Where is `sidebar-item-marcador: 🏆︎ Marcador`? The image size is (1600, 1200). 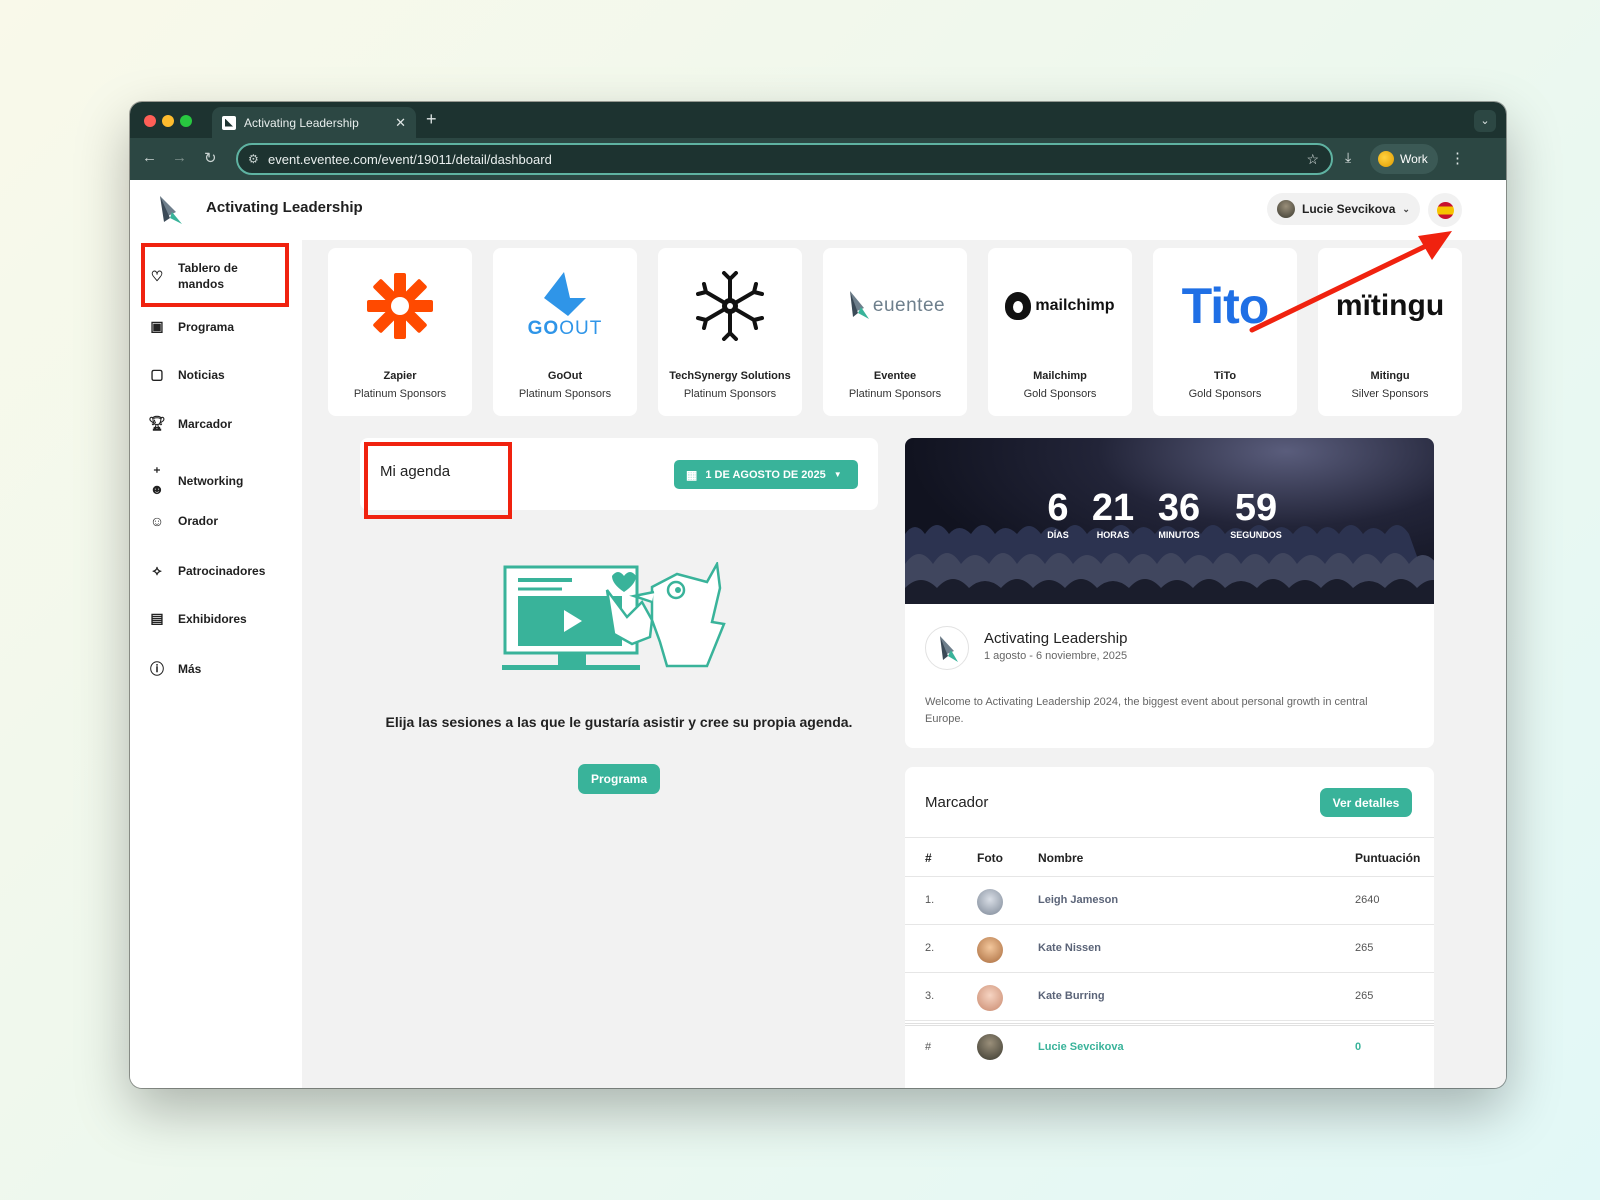
sidebar-item-marcador: 🏆︎ Marcador is located at coordinates (223, 423).